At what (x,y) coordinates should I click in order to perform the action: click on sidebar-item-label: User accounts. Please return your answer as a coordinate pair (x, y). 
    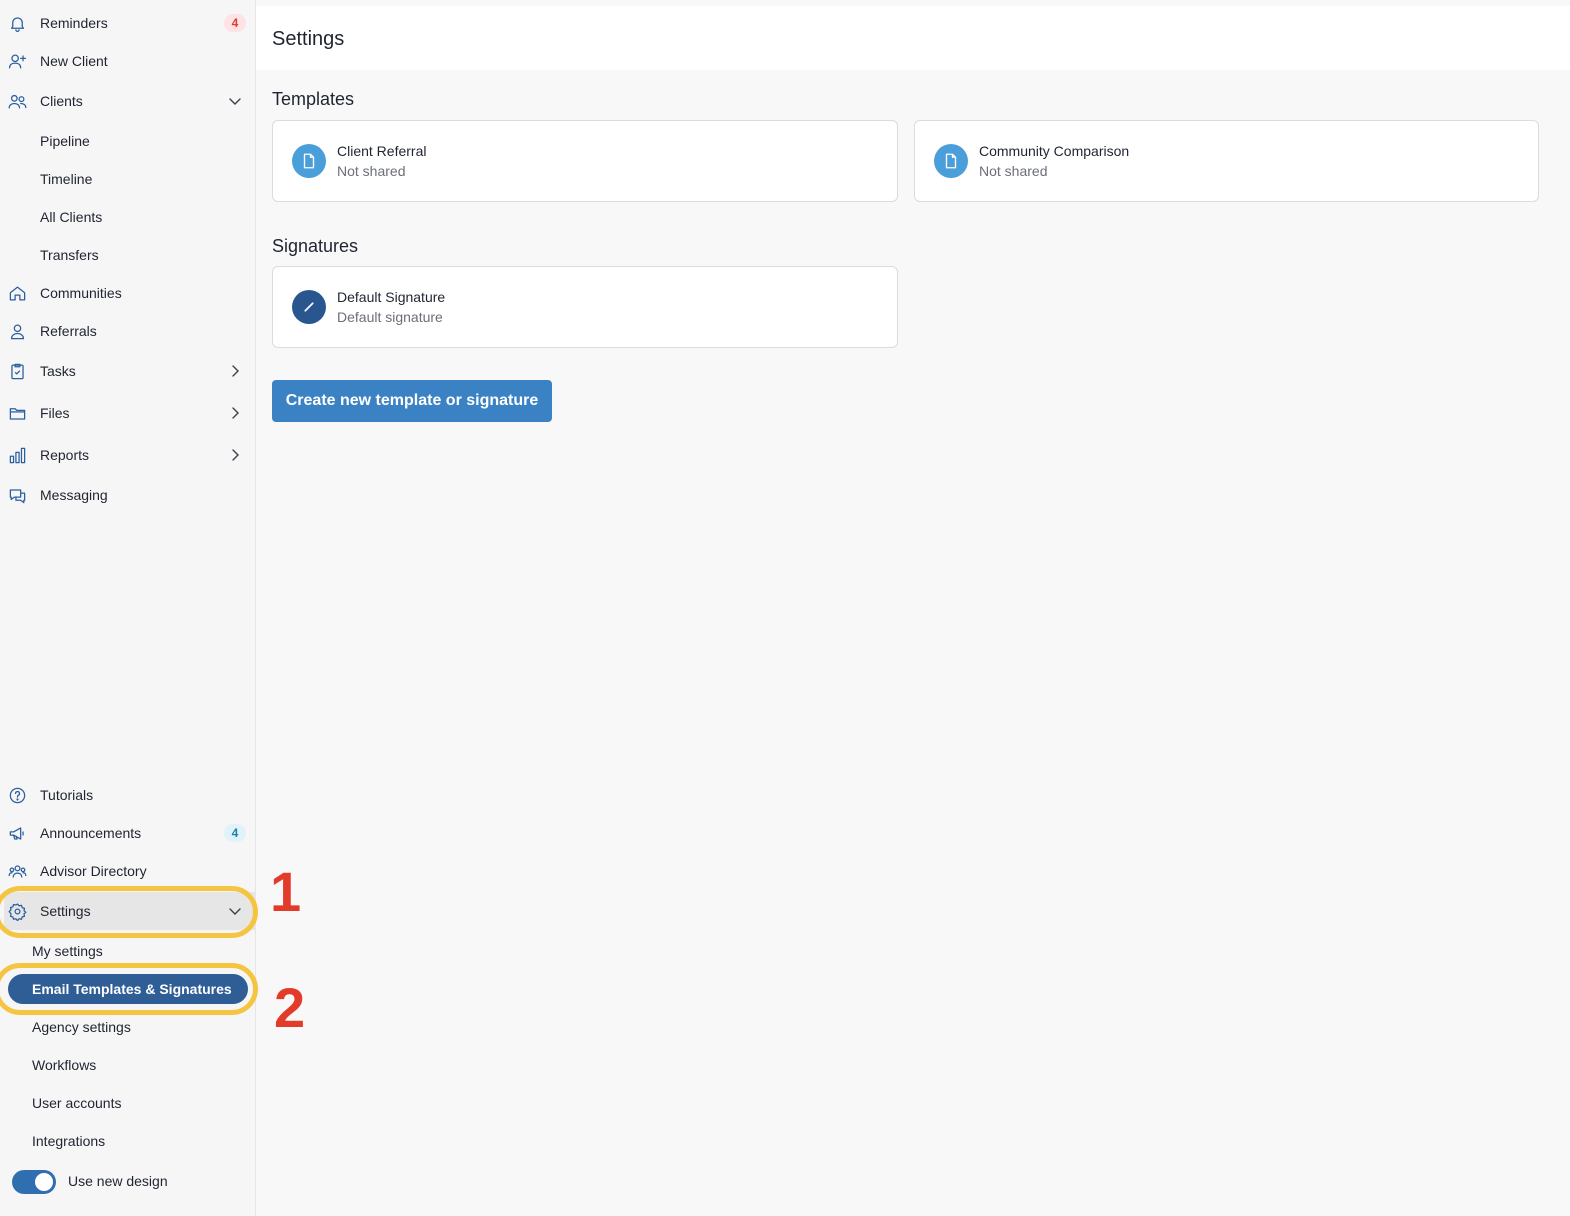
    Looking at the image, I should click on (77, 1103).